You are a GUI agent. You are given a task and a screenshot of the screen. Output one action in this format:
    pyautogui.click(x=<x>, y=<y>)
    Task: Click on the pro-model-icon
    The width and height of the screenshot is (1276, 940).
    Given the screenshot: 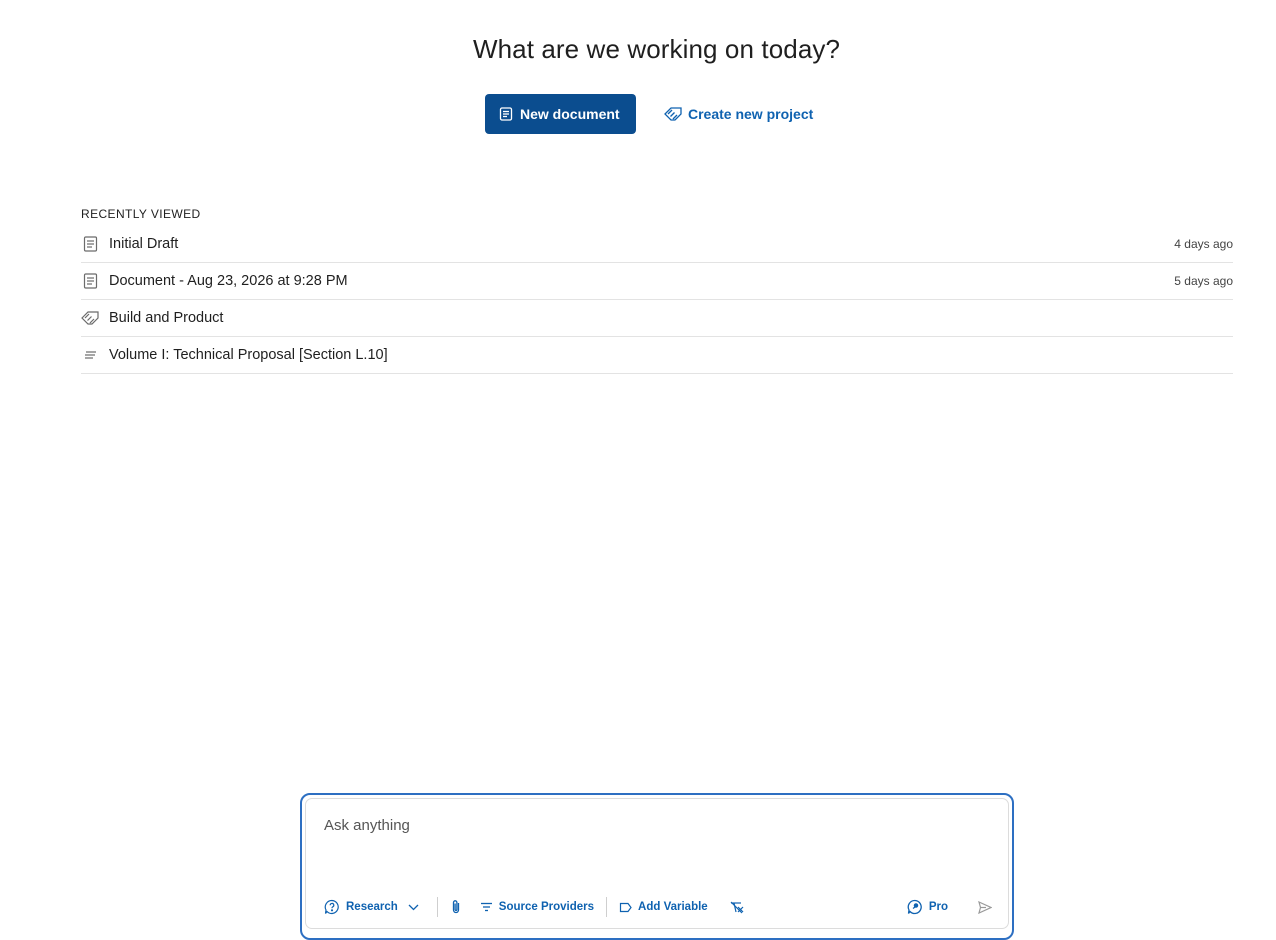 What is the action you would take?
    pyautogui.click(x=915, y=907)
    